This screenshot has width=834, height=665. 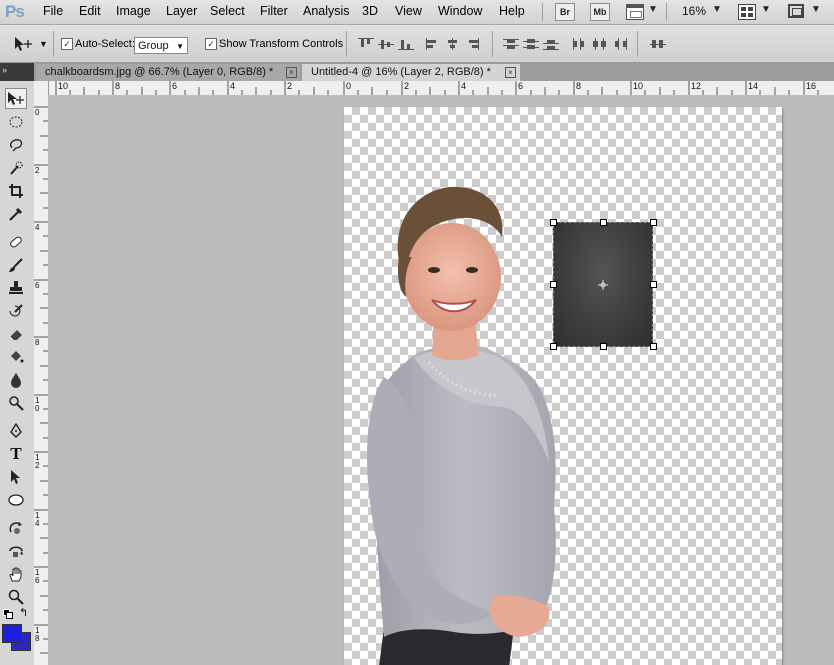 I want to click on screen-mode-dropdown-icon: ▼, so click(x=816, y=9).